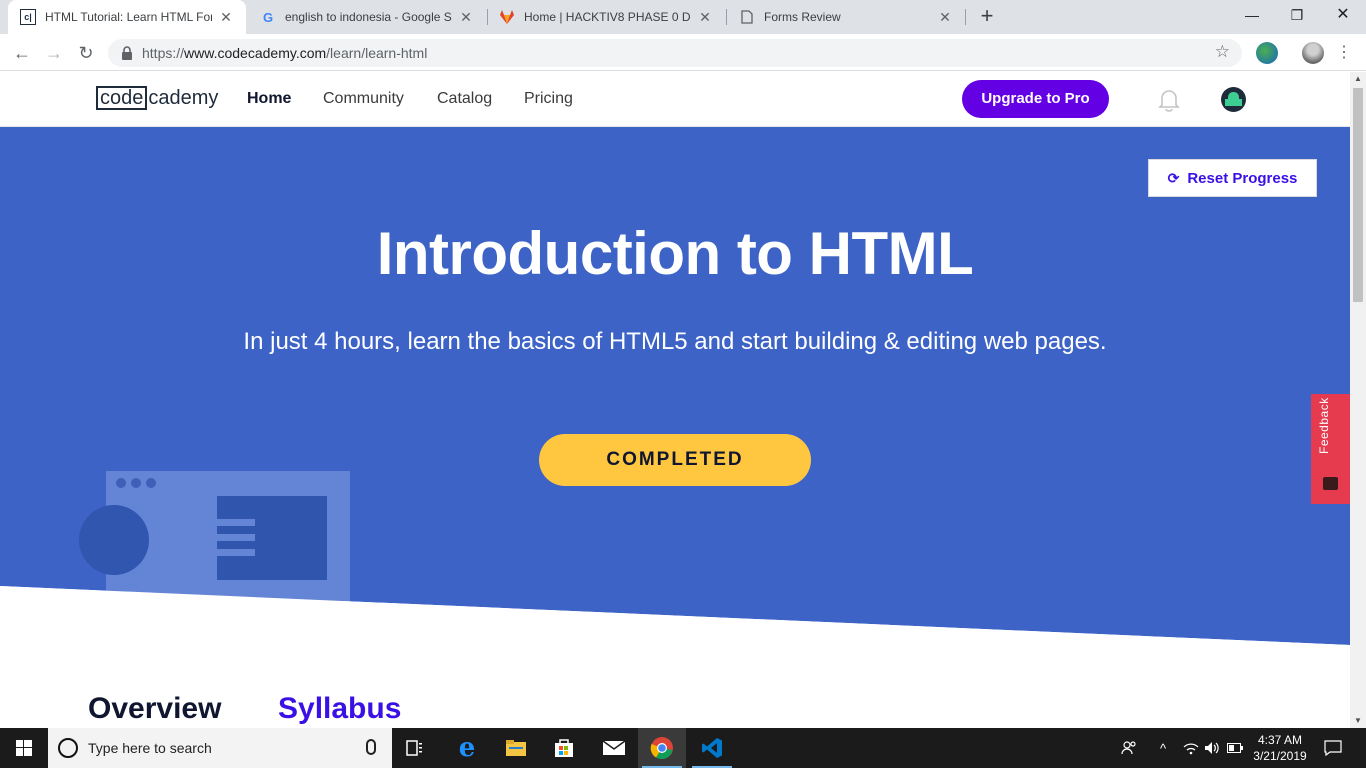  I want to click on menu-kebab-icon: ⋮, so click(1344, 53).